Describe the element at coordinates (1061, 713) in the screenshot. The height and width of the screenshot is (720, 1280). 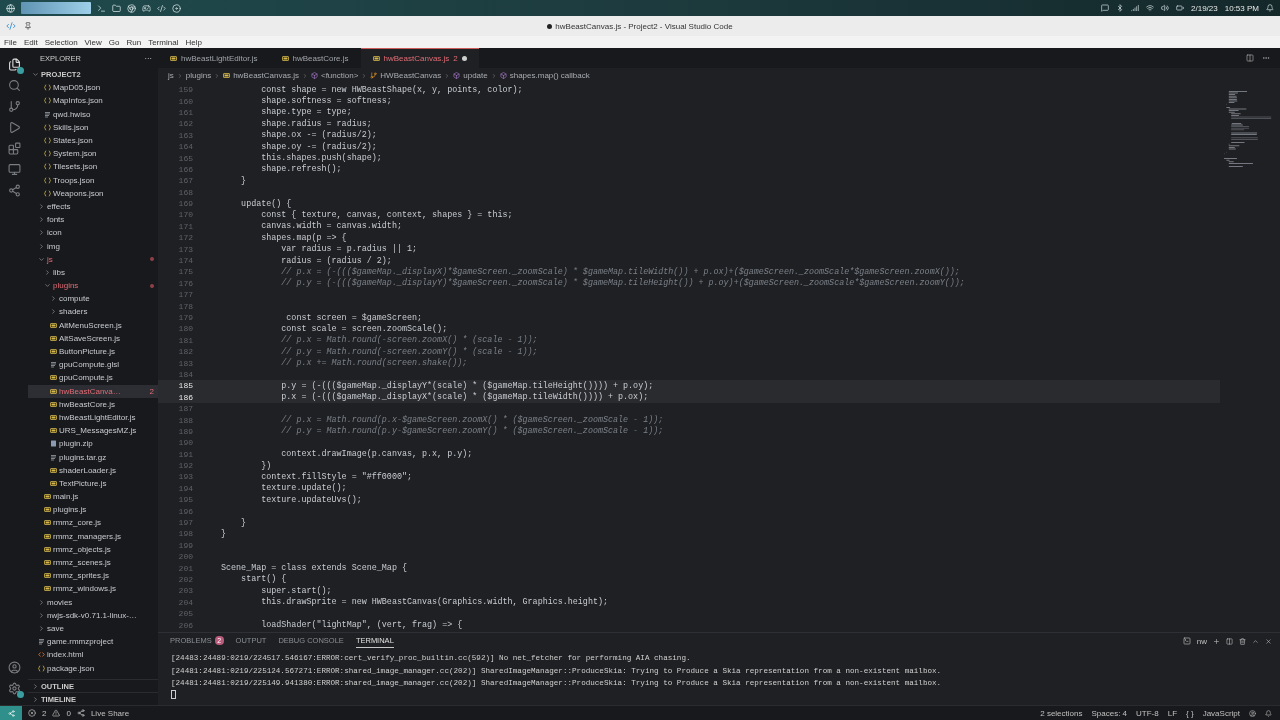
I see `status-item: 2 selections` at that location.